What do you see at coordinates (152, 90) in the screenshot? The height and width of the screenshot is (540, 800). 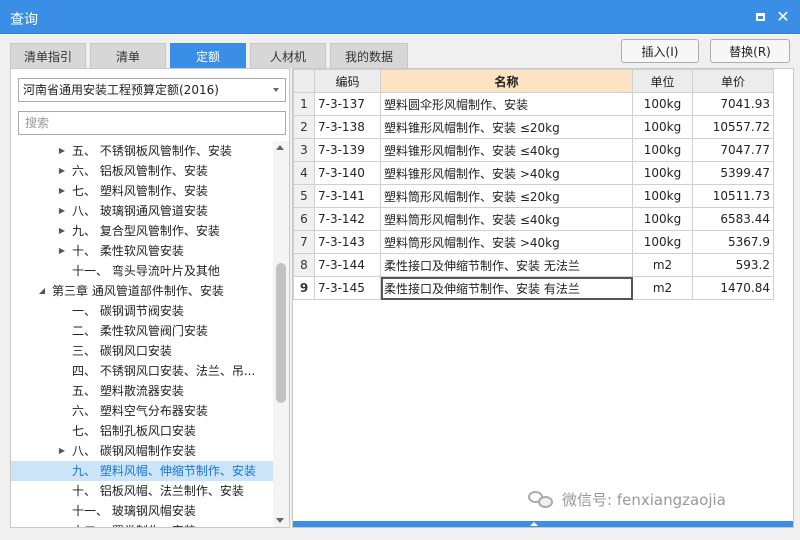 I see `quota-library-select: 河南省通用安装工程预算定额(2016)` at bounding box center [152, 90].